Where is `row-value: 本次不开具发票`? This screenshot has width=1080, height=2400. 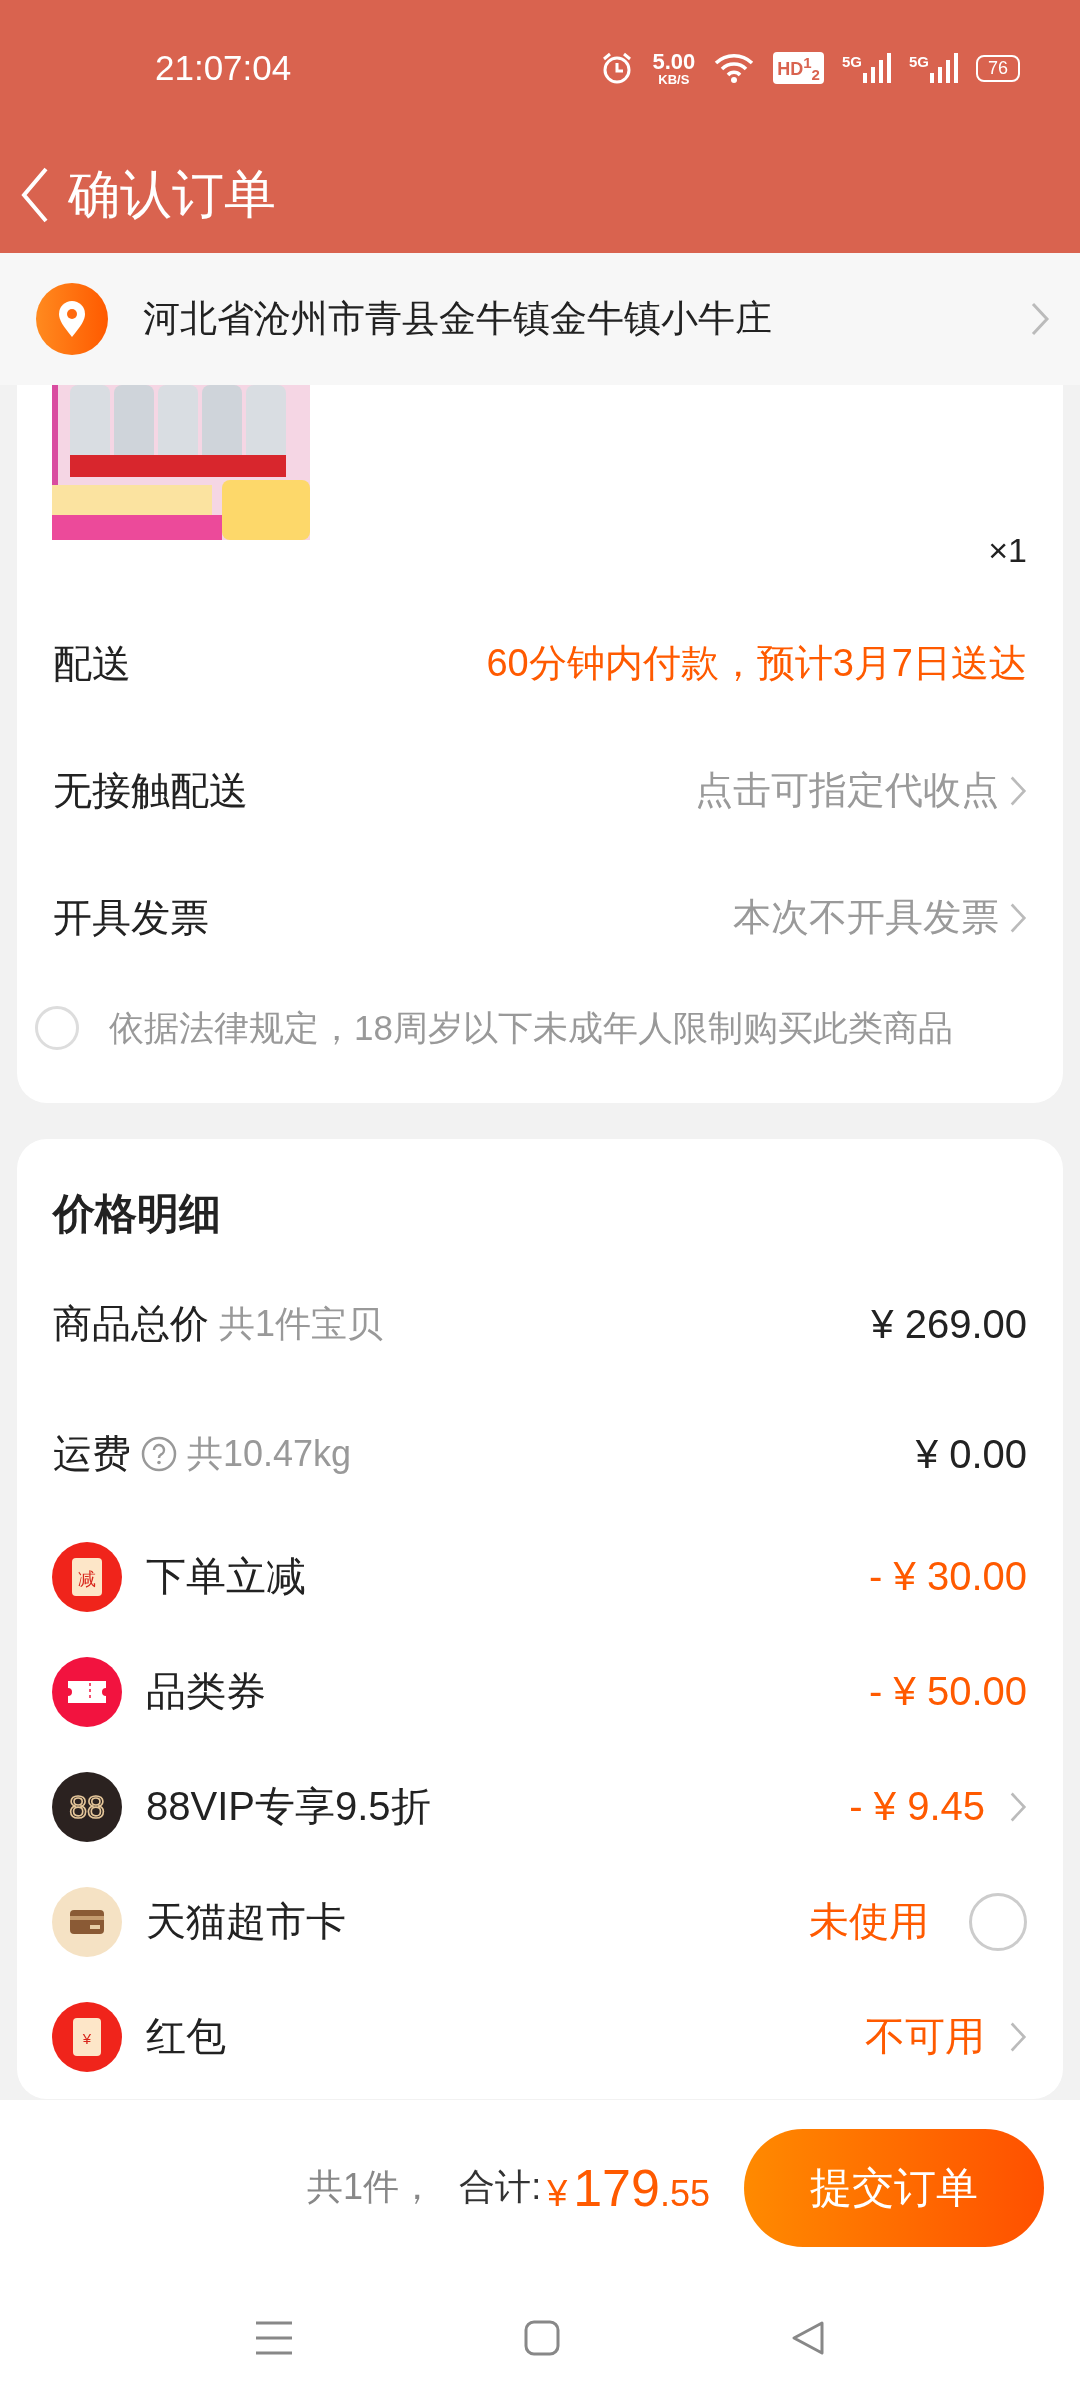 row-value: 本次不开具发票 is located at coordinates (866, 917).